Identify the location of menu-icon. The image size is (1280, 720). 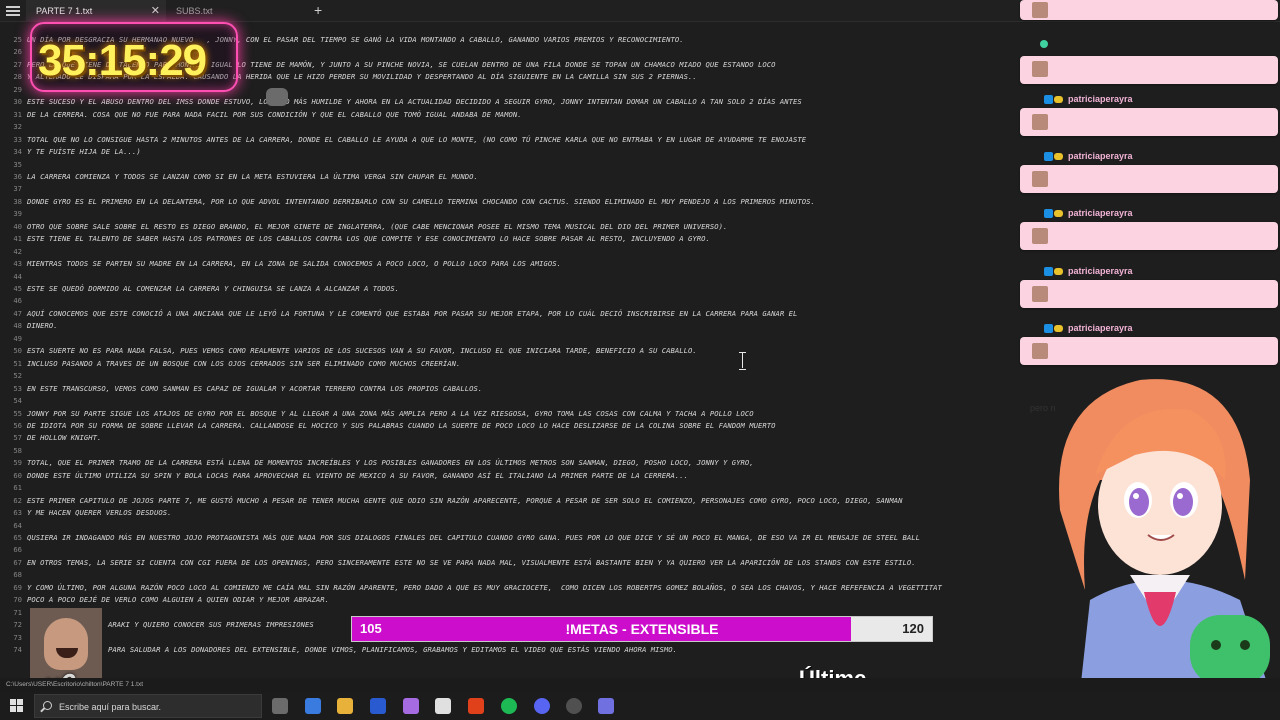
(13, 11).